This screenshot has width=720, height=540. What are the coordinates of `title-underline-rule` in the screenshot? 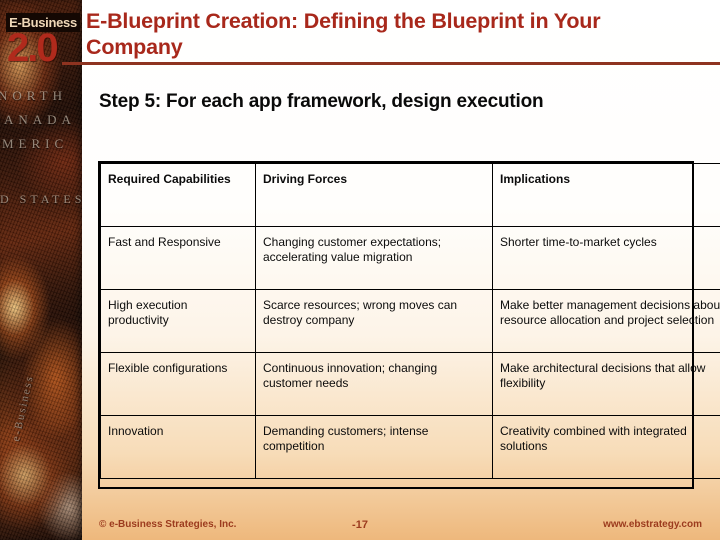 It's located at (391, 63).